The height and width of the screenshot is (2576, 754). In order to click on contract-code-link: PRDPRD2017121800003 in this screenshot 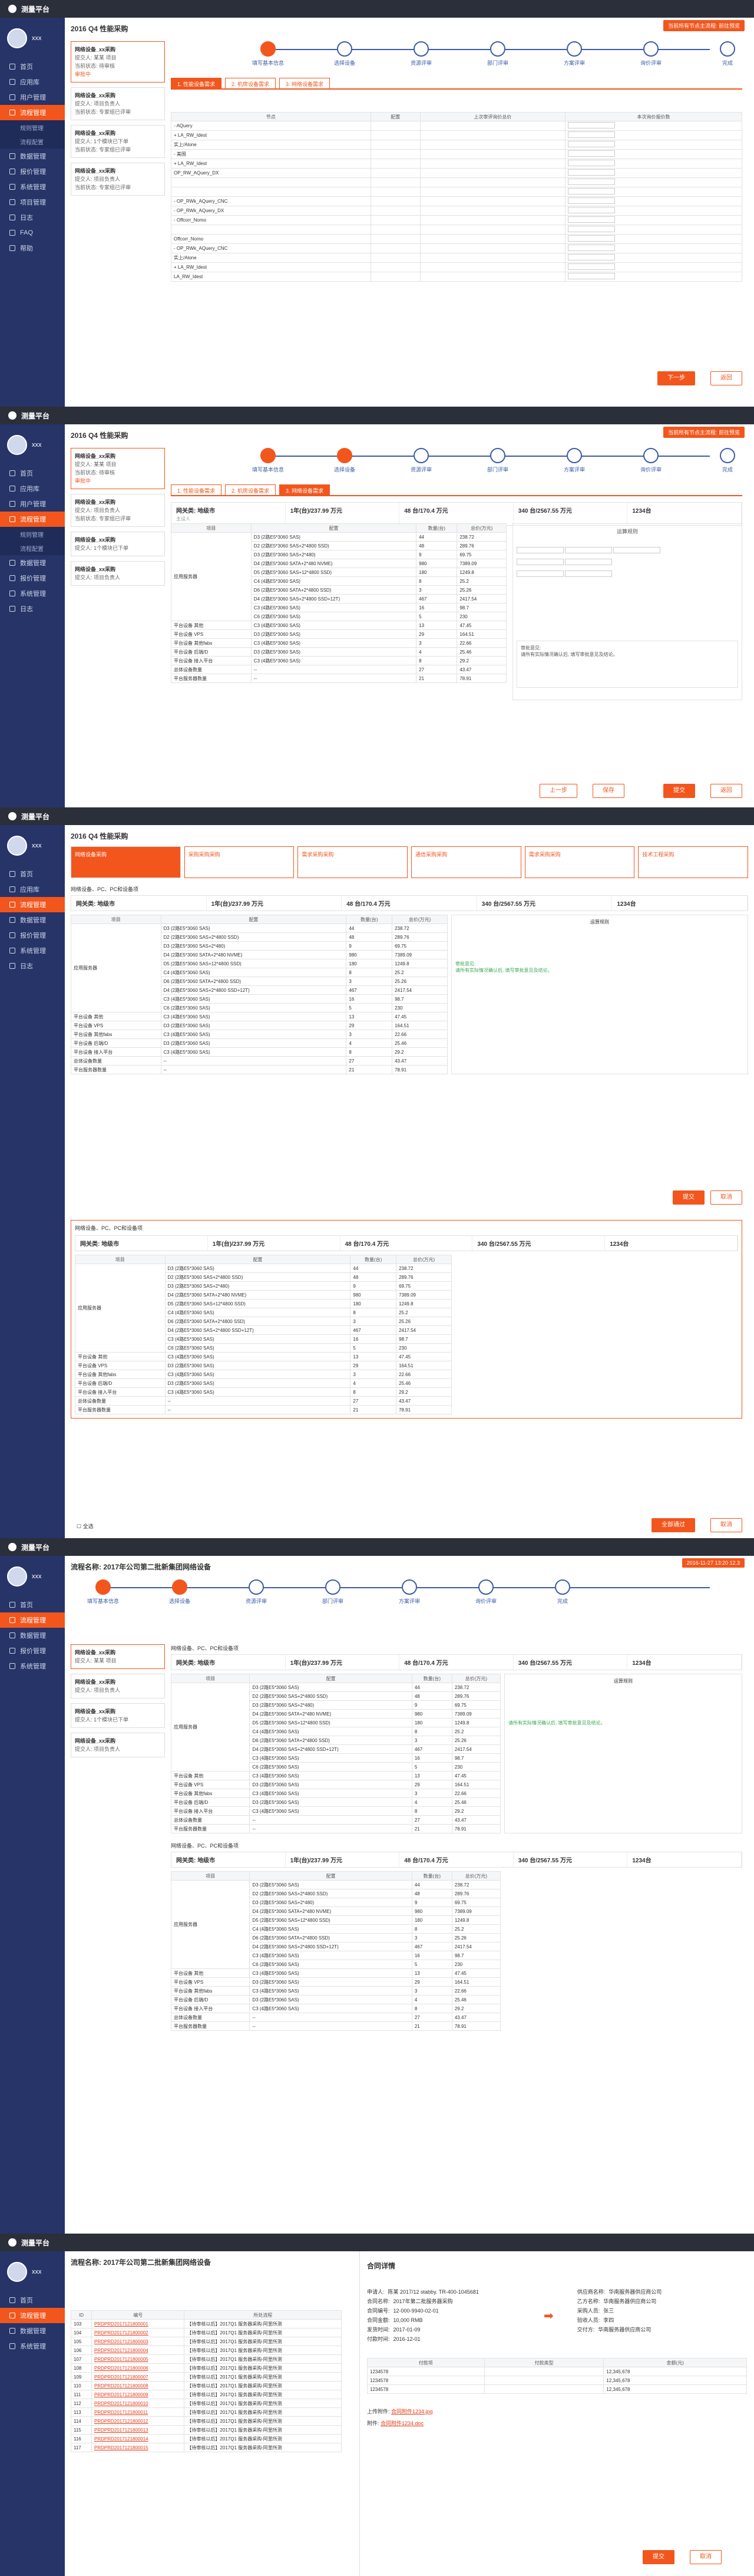, I will do `click(138, 2341)`.